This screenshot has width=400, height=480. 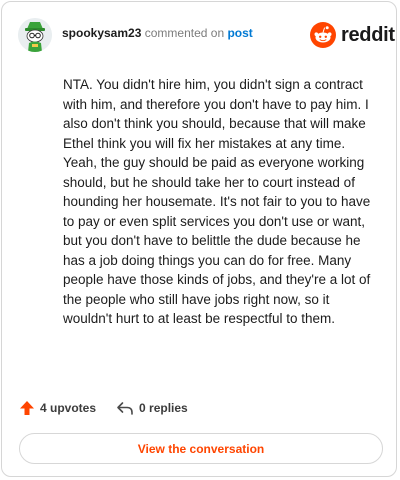 What do you see at coordinates (125, 408) in the screenshot?
I see `reply-arrow-icon` at bounding box center [125, 408].